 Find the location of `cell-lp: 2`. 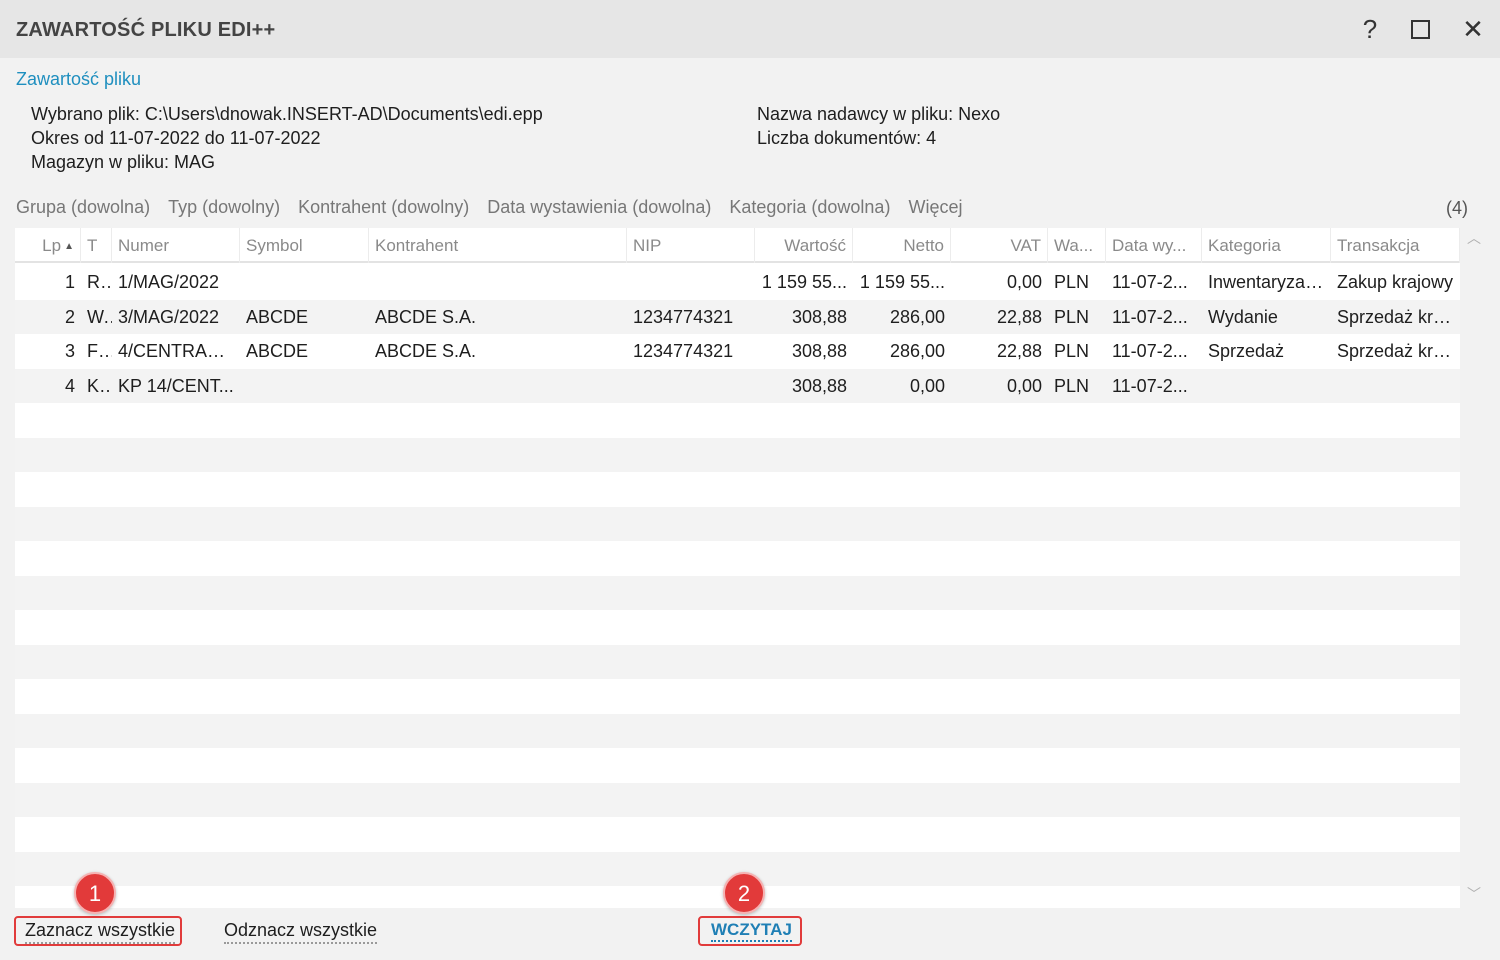

cell-lp: 2 is located at coordinates (69, 316).